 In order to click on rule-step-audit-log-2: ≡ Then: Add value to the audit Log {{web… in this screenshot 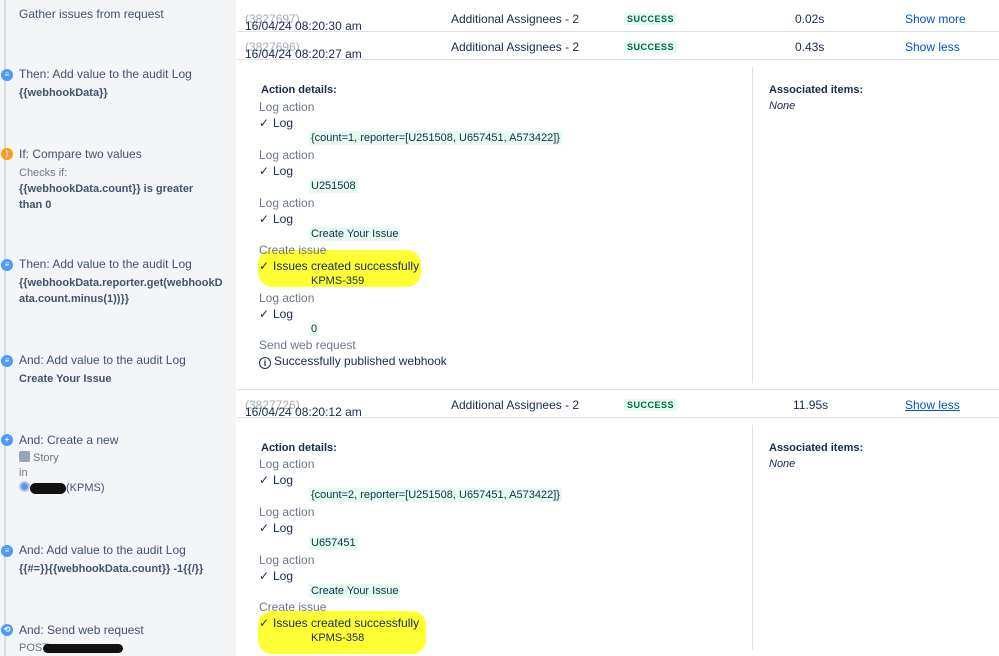, I will do `click(116, 282)`.